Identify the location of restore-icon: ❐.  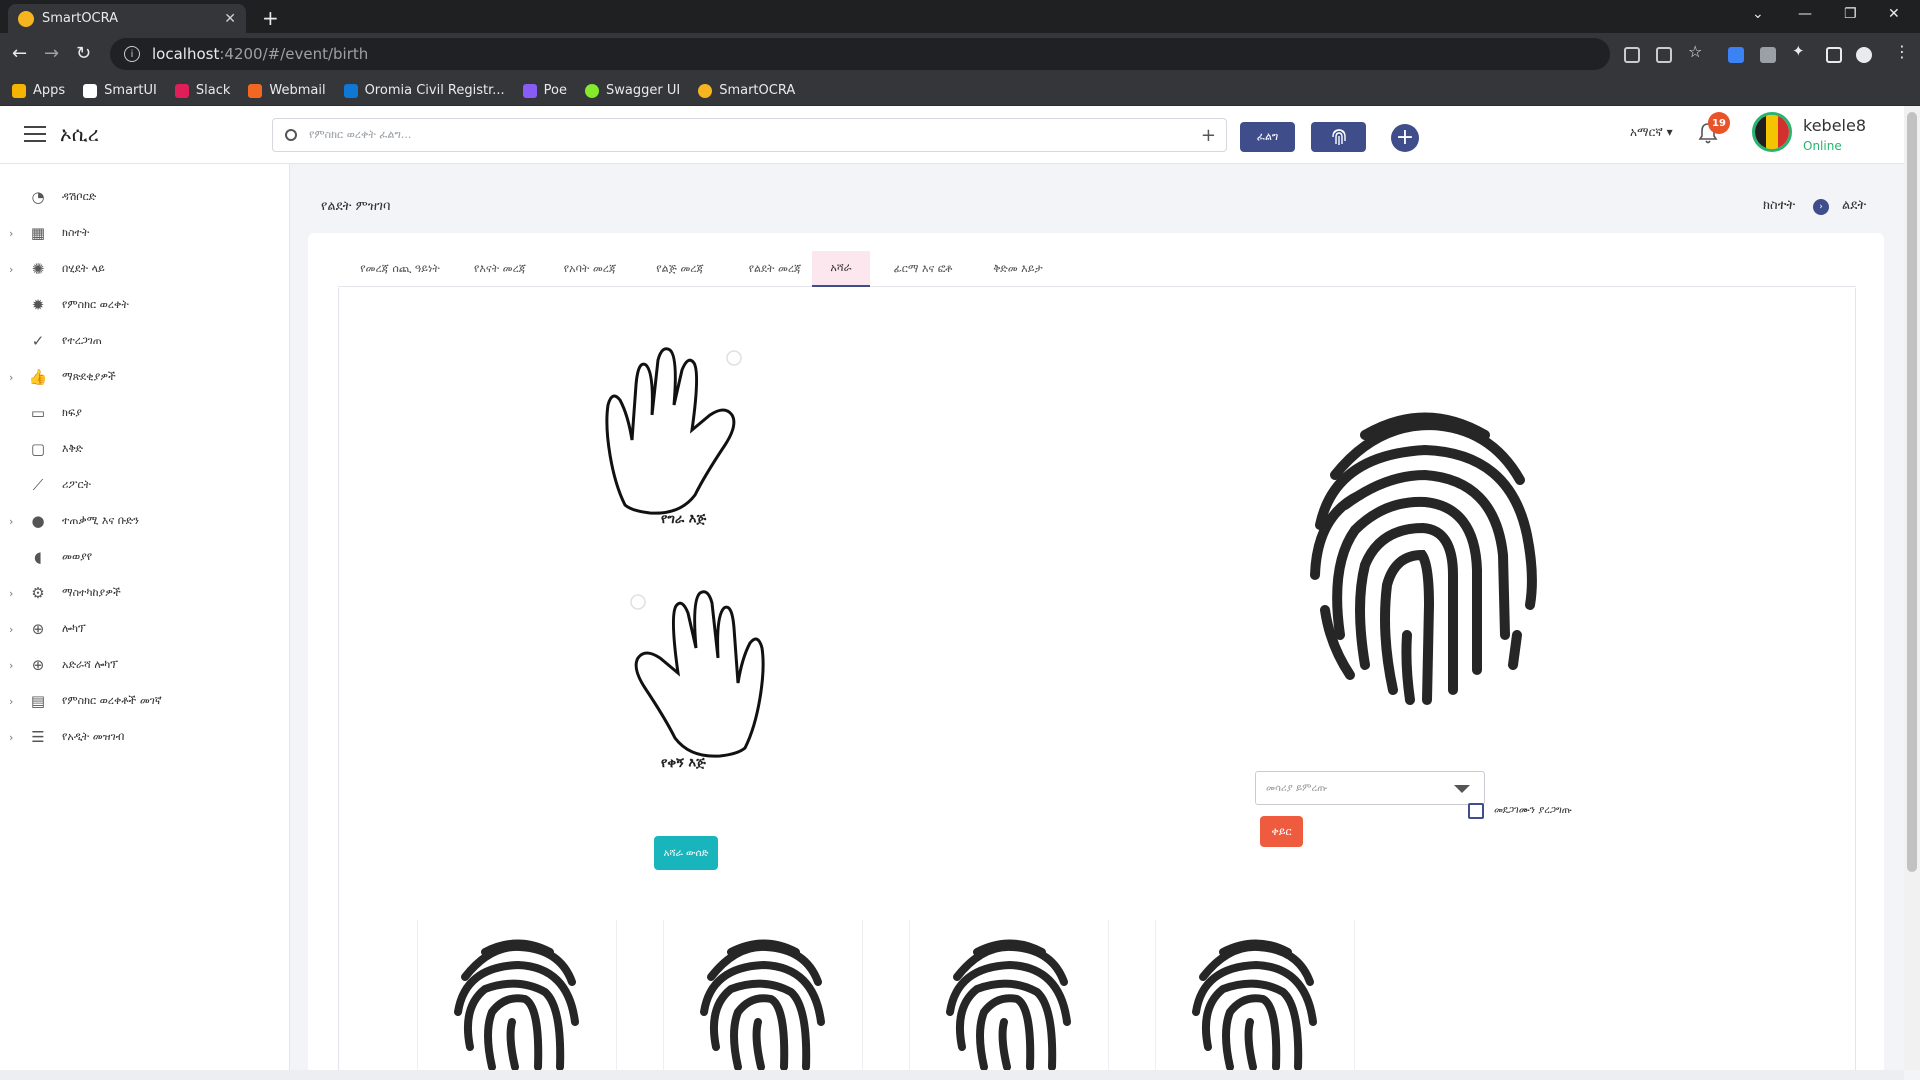
(1850, 14).